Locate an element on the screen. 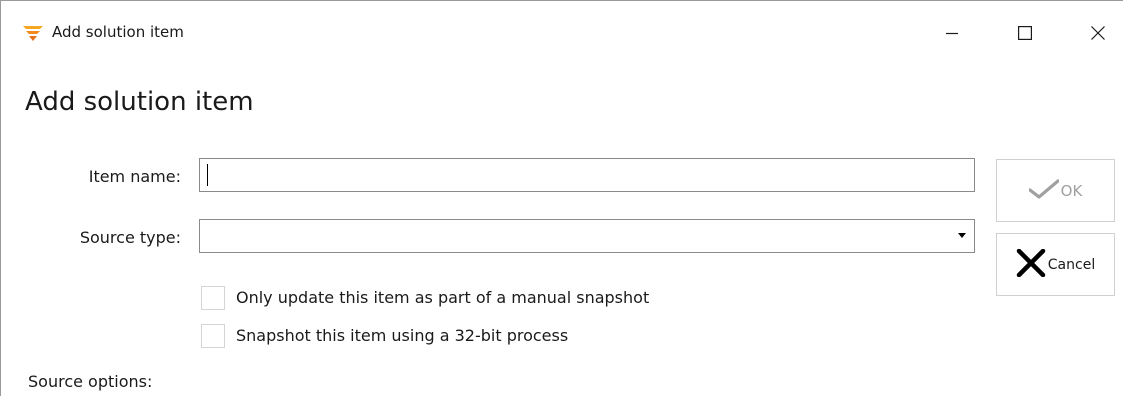 This screenshot has height=396, width=1123. source-type-select is located at coordinates (587, 236).